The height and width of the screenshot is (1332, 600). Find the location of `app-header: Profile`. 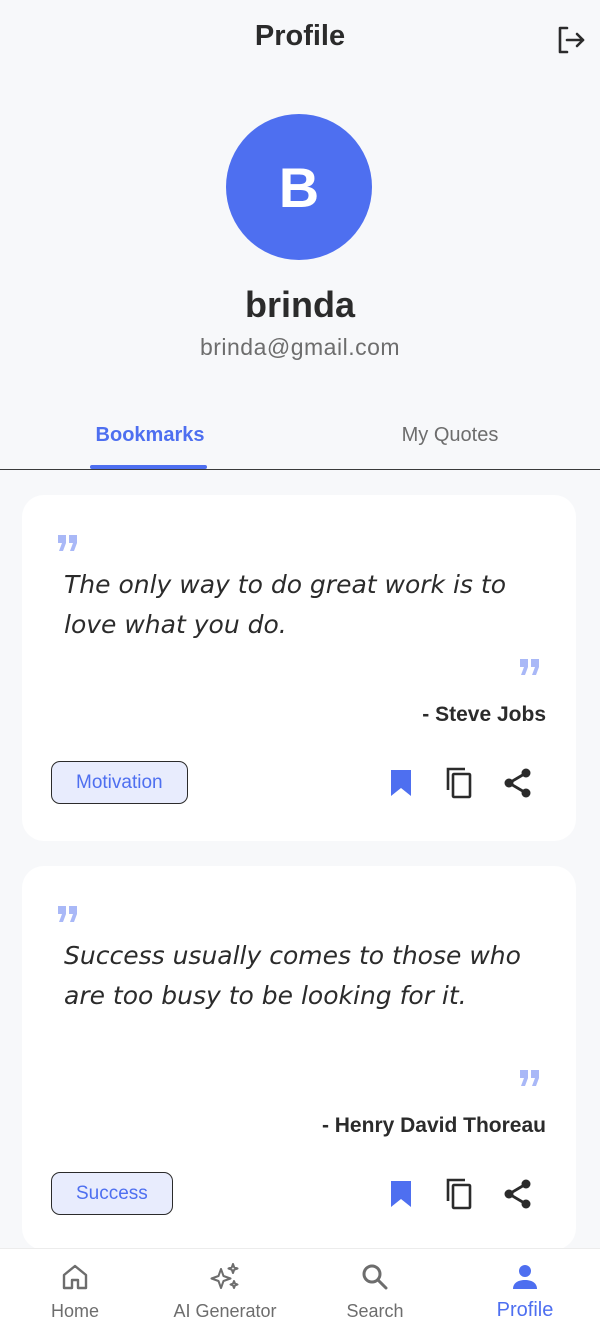

app-header: Profile is located at coordinates (300, 39).